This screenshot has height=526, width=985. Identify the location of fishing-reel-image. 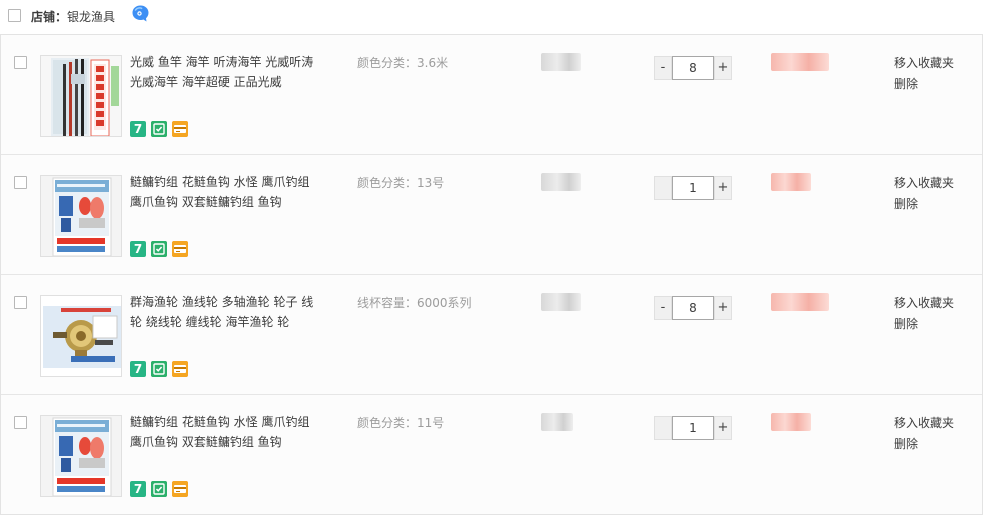
(81, 336).